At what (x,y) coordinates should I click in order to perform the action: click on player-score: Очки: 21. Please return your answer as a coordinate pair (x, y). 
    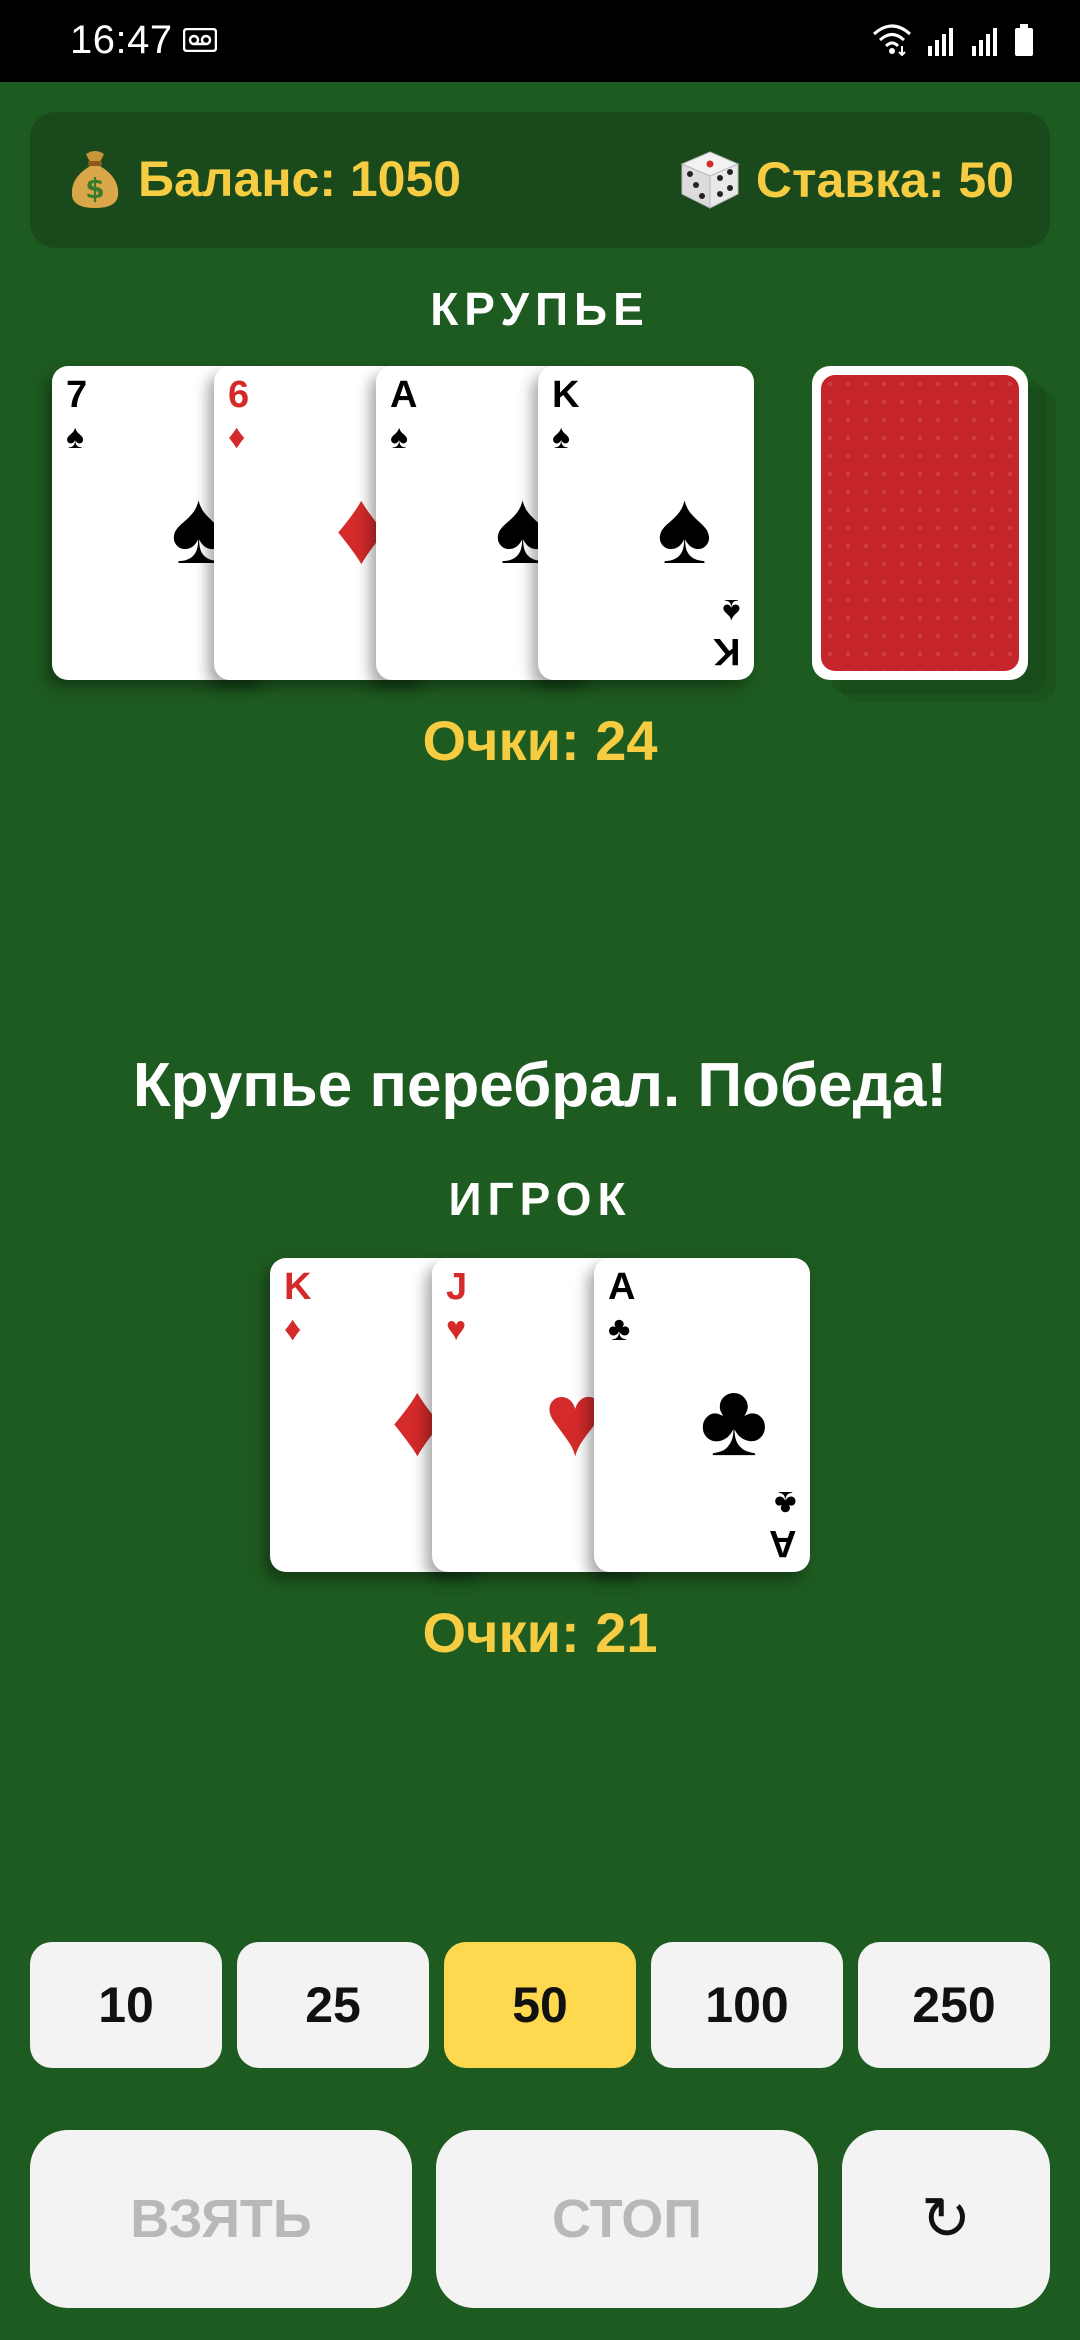
    Looking at the image, I should click on (540, 1632).